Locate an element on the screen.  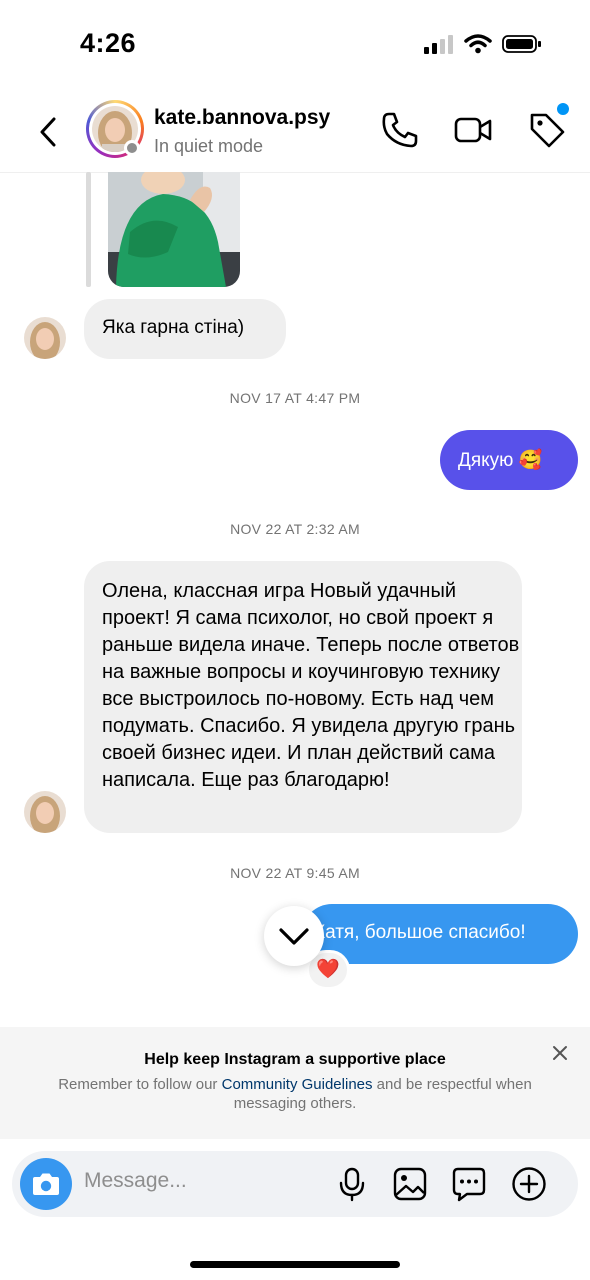
message-text: Катя, большое спасибо! is located at coordinates (420, 932).